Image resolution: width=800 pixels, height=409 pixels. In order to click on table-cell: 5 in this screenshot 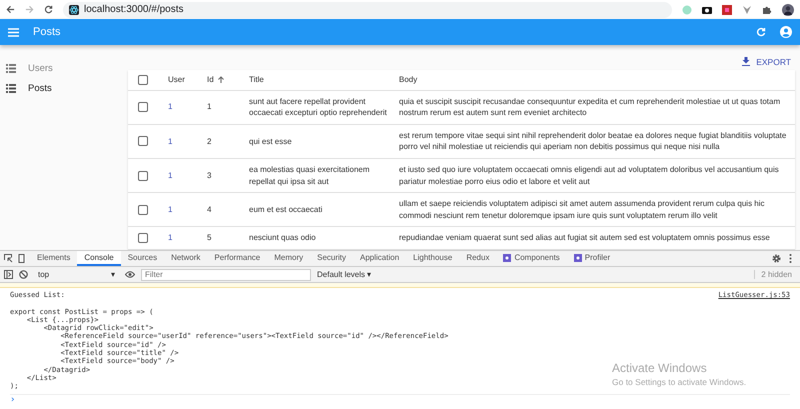, I will do `click(224, 238)`.